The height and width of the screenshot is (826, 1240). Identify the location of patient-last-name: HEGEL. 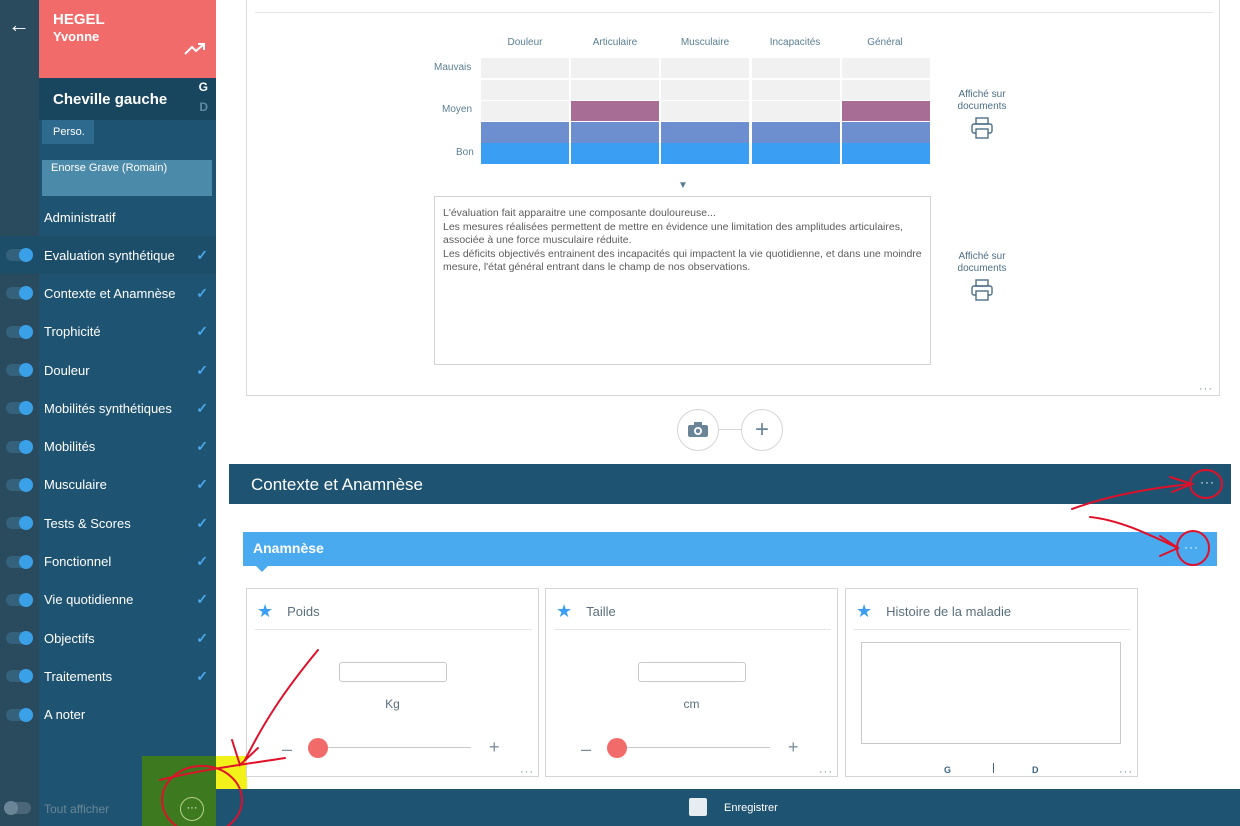
(79, 19).